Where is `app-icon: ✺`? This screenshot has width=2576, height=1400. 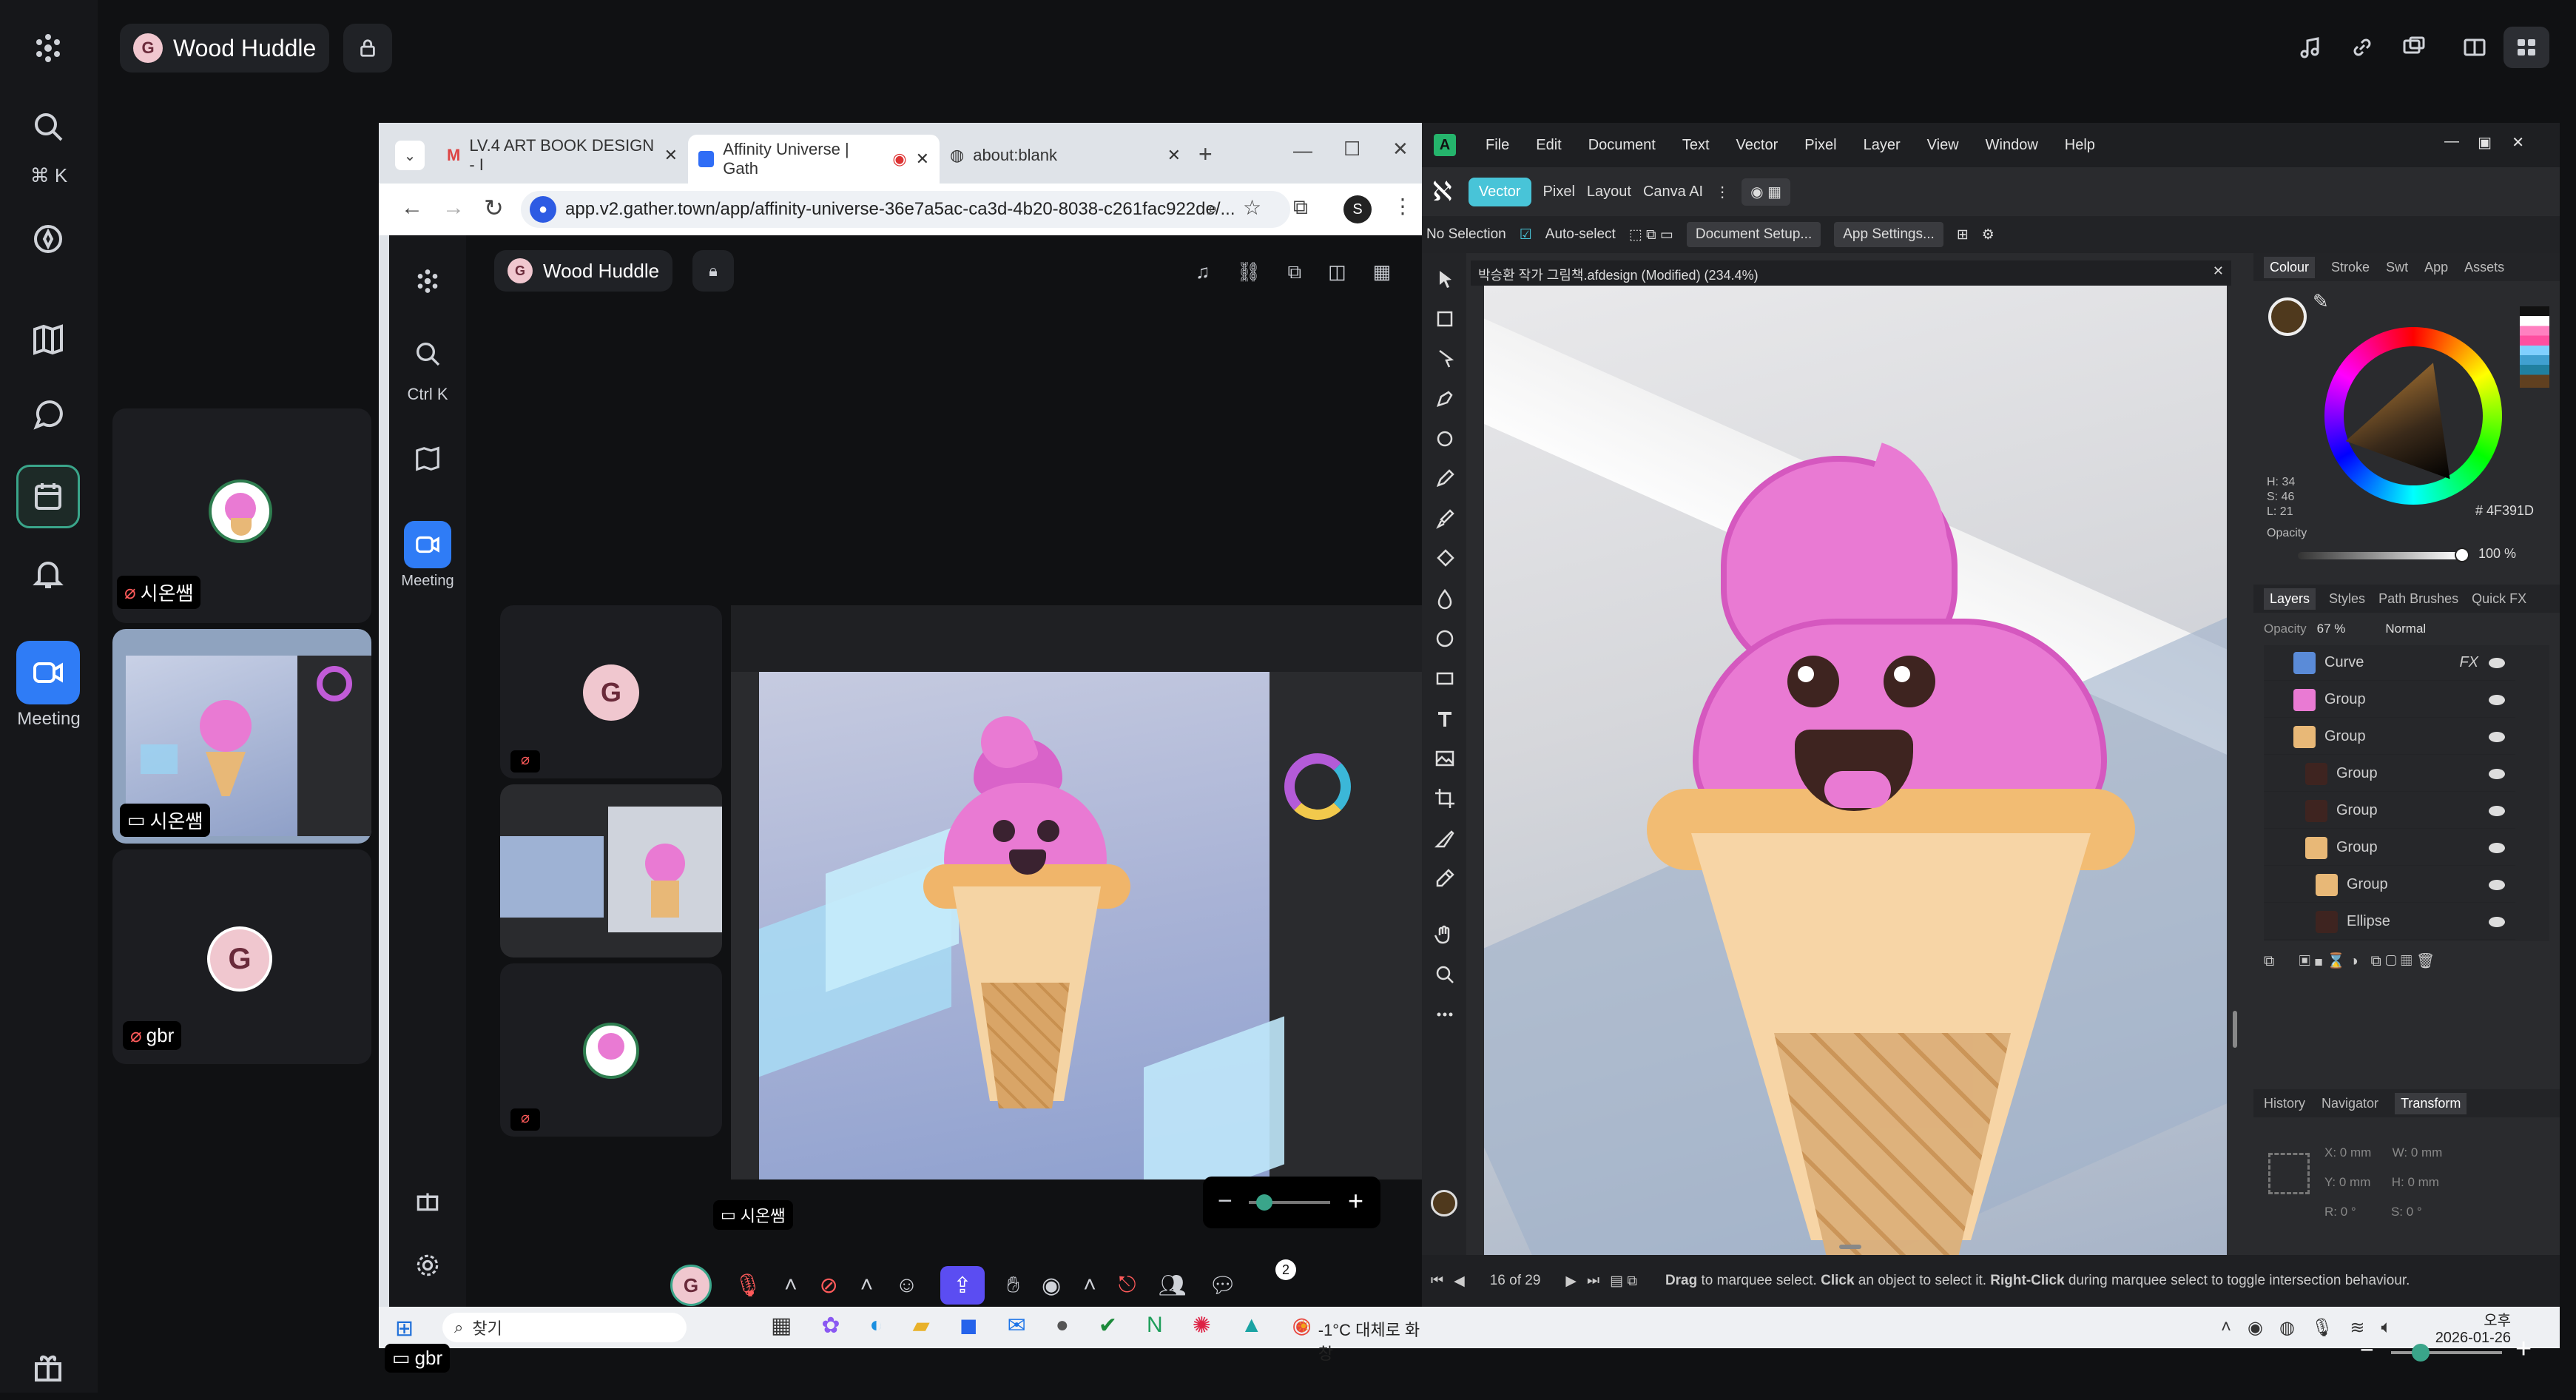 app-icon: ✺ is located at coordinates (1202, 1326).